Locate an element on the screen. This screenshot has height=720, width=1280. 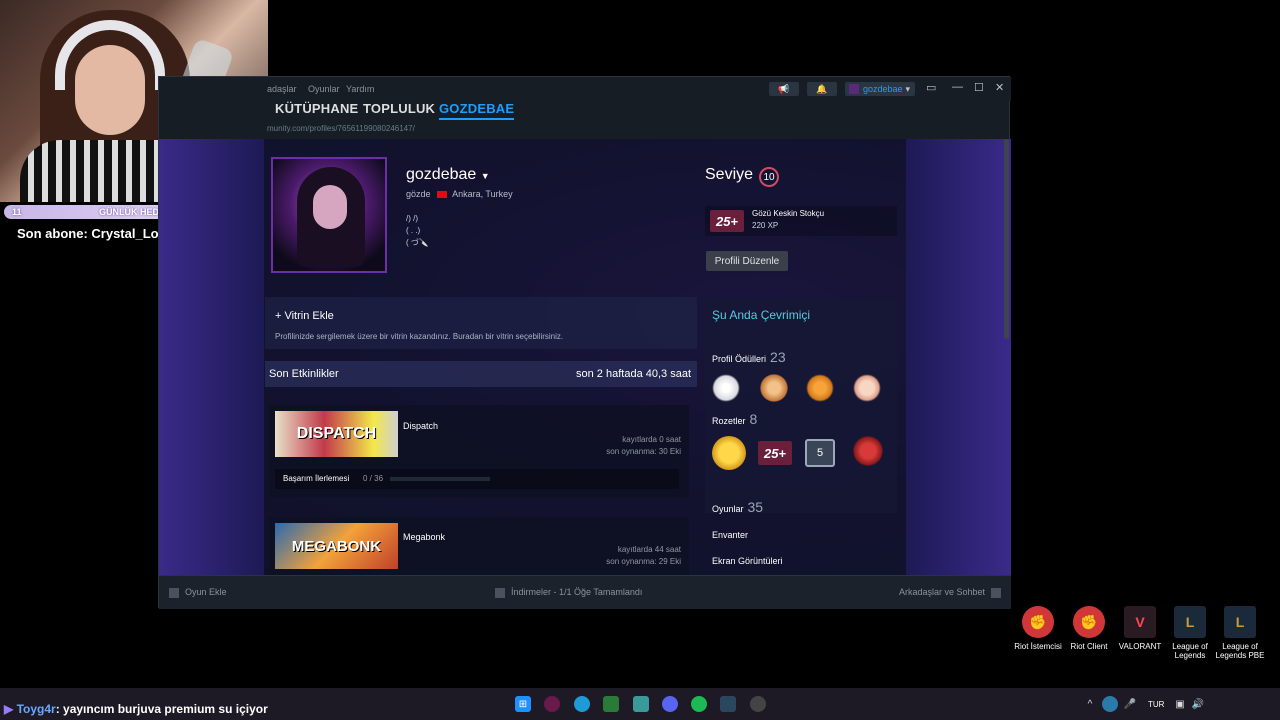
menu-friends: adaşlar is located at coordinates (282, 89).